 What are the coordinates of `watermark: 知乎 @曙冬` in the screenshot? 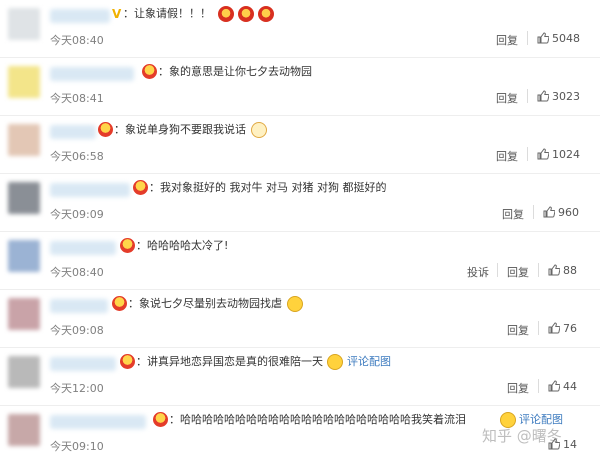 It's located at (522, 436).